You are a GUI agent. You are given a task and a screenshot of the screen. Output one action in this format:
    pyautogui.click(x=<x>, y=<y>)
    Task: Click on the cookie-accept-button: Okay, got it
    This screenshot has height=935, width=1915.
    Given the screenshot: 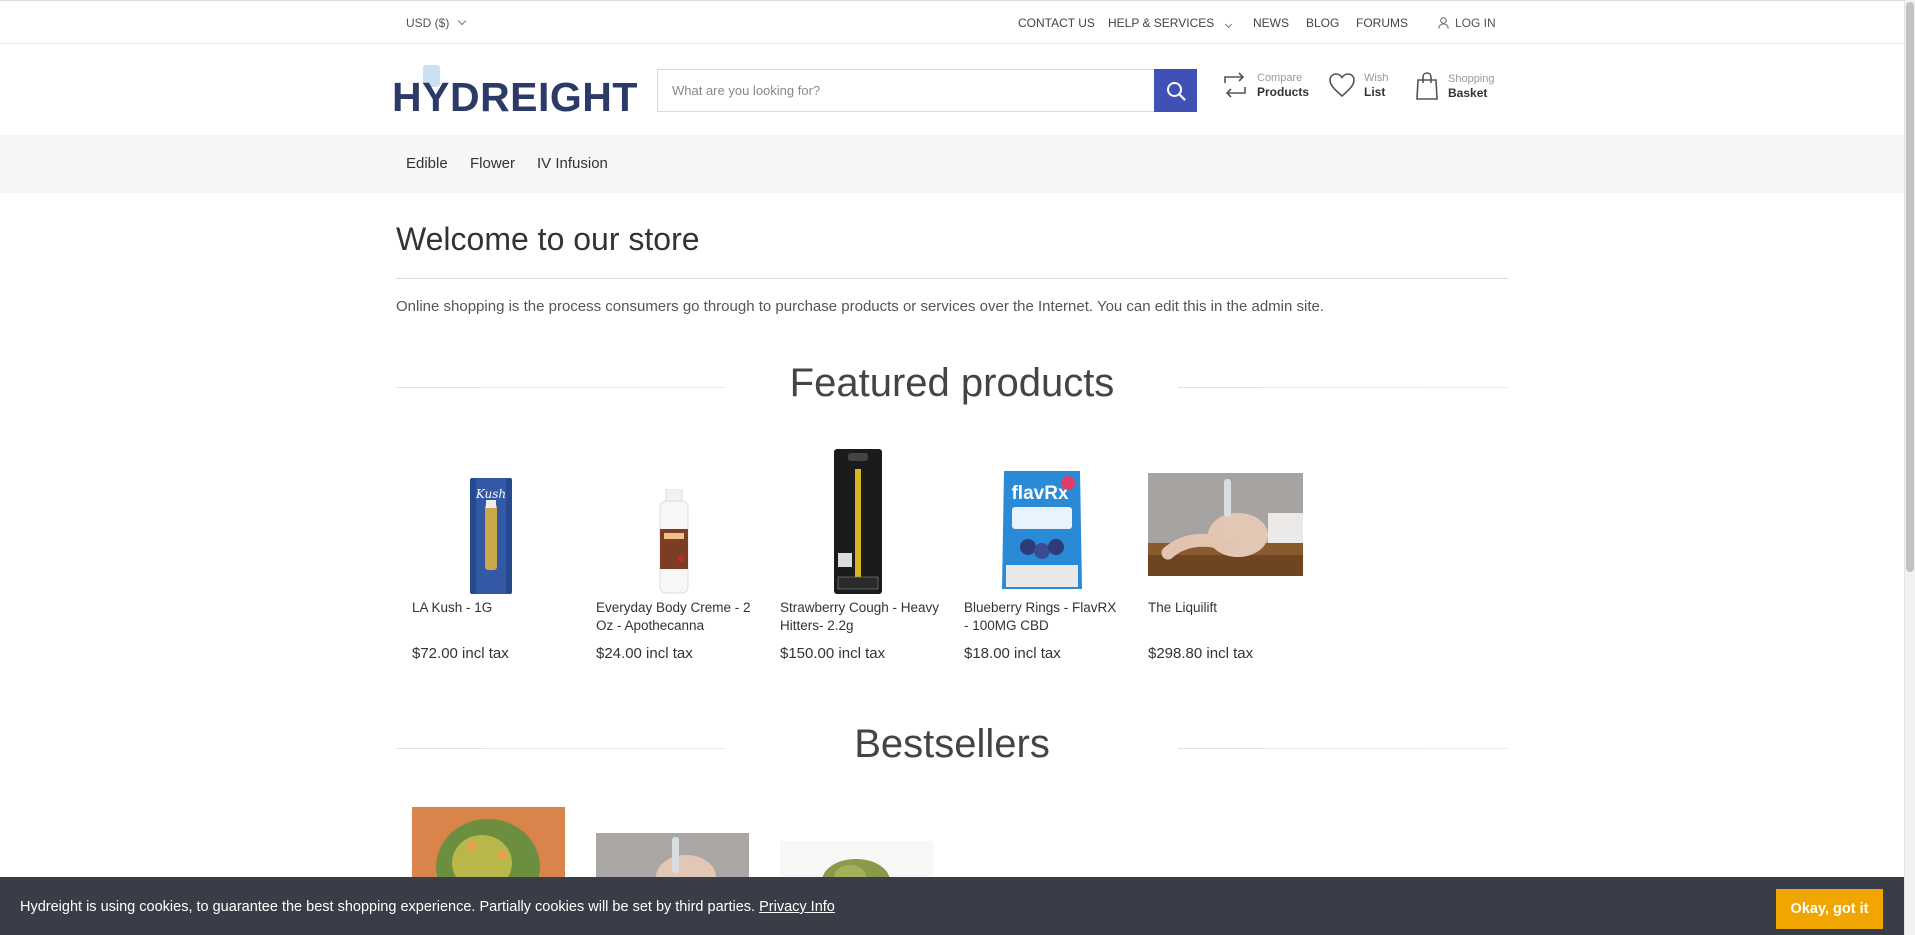 What is the action you would take?
    pyautogui.click(x=1829, y=909)
    